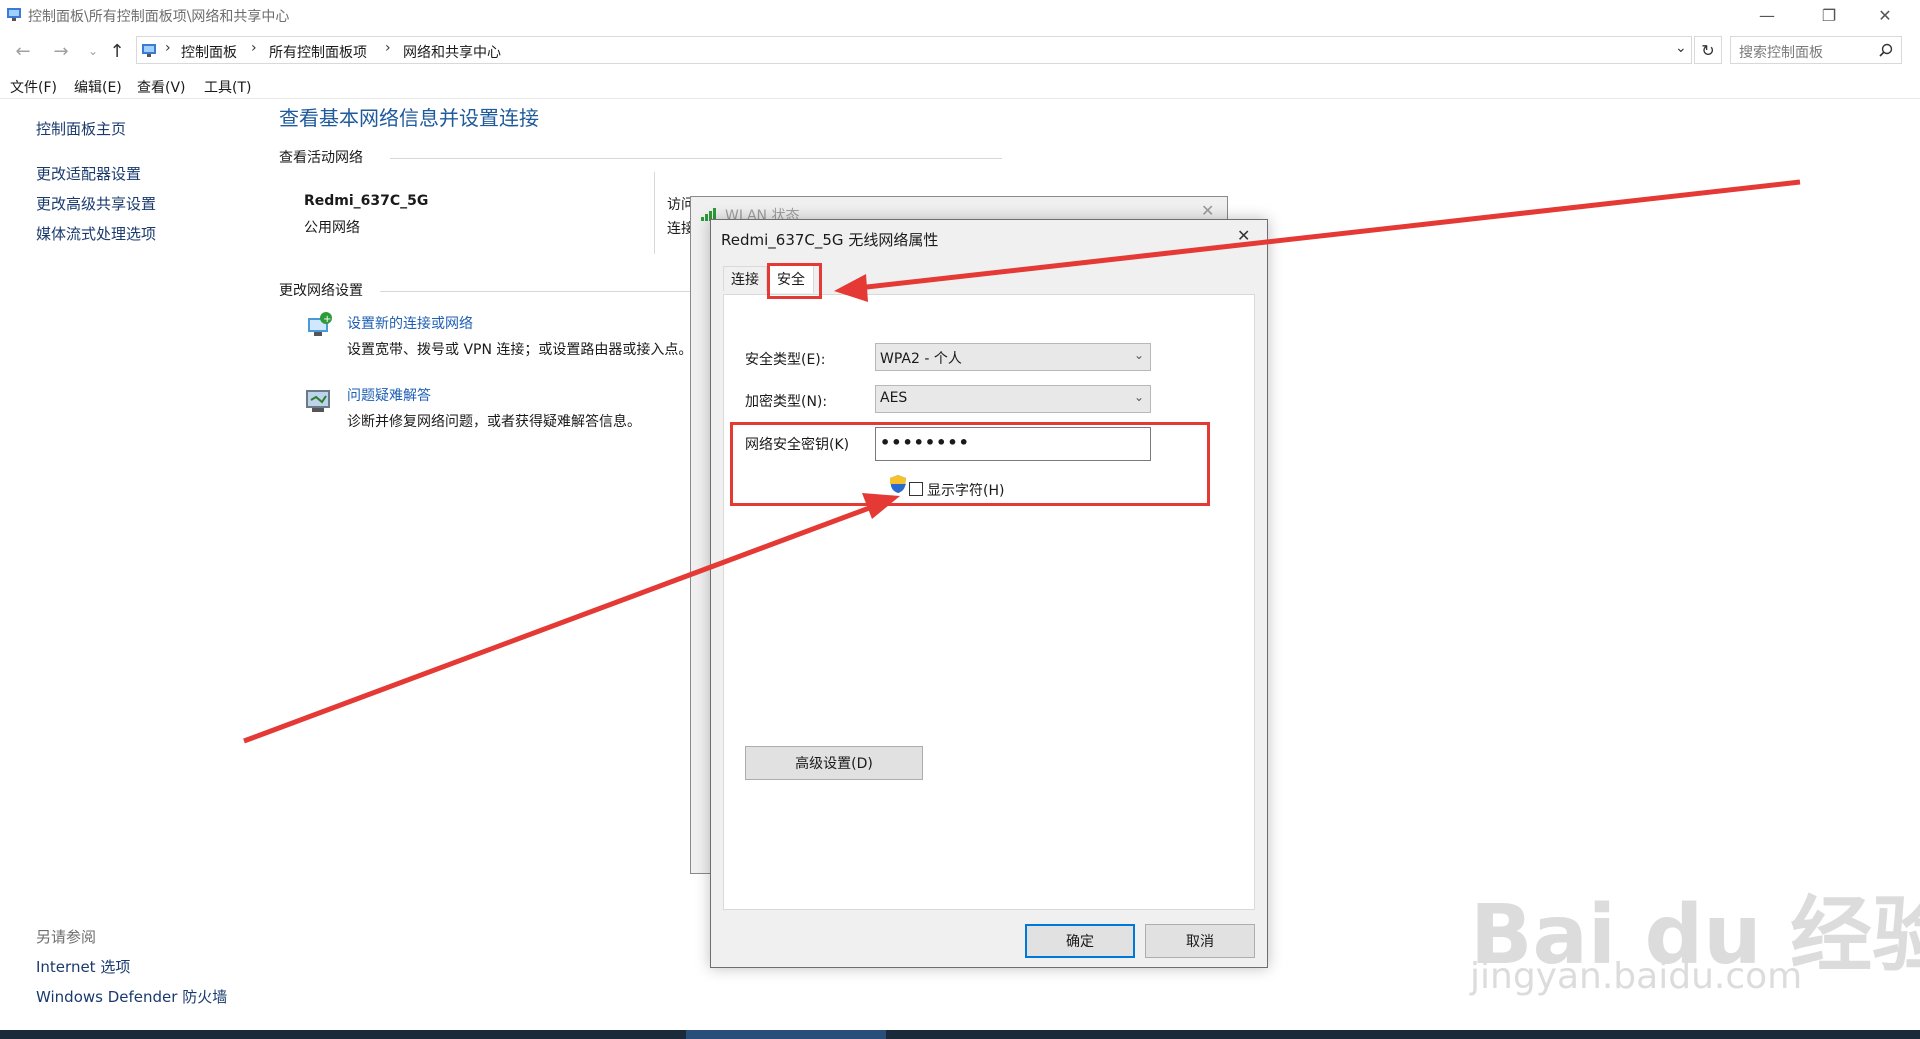 The image size is (1920, 1039). What do you see at coordinates (960, 1034) in the screenshot?
I see `taskbar-strip` at bounding box center [960, 1034].